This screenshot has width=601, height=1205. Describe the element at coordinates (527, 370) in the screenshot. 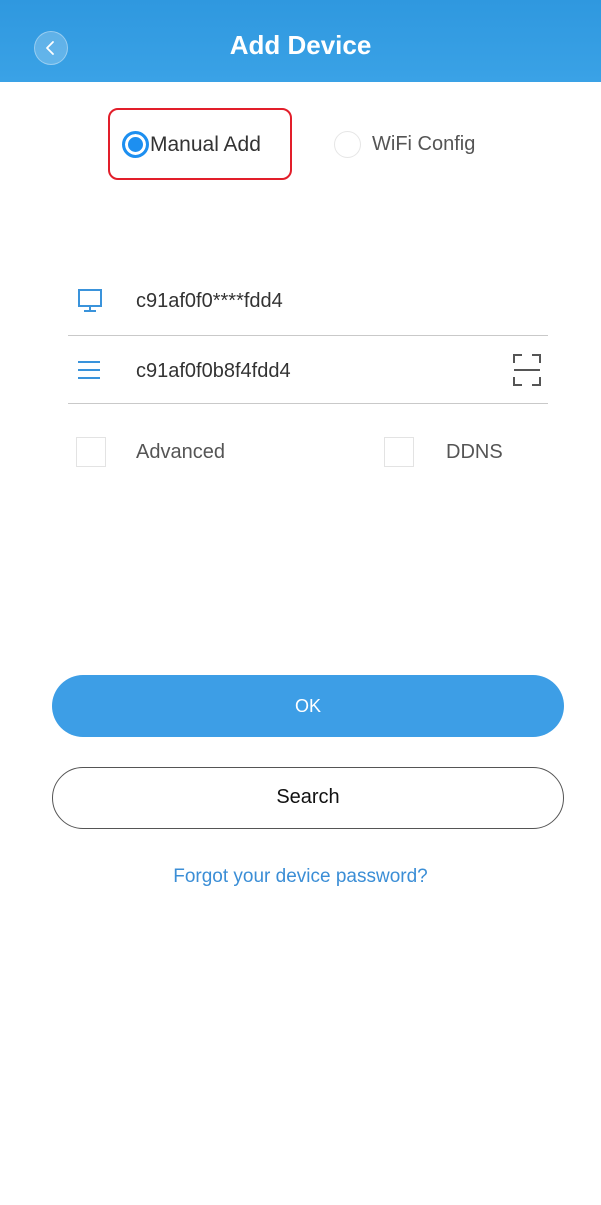

I see `scan-frame-icon` at that location.